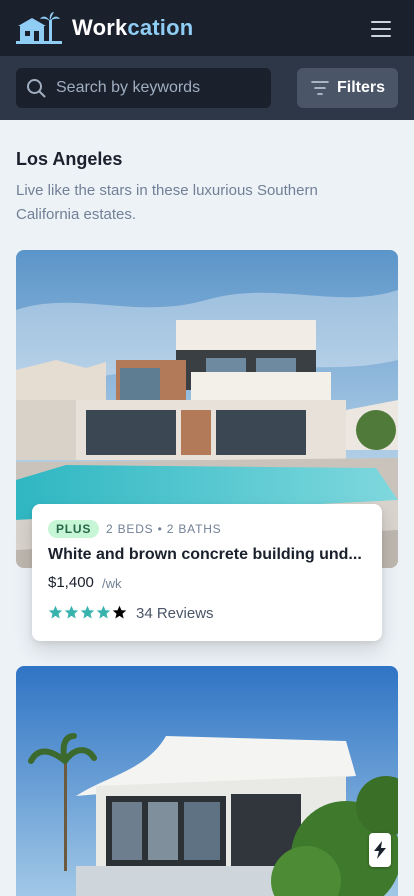  I want to click on filter-lines-icon, so click(320, 88).